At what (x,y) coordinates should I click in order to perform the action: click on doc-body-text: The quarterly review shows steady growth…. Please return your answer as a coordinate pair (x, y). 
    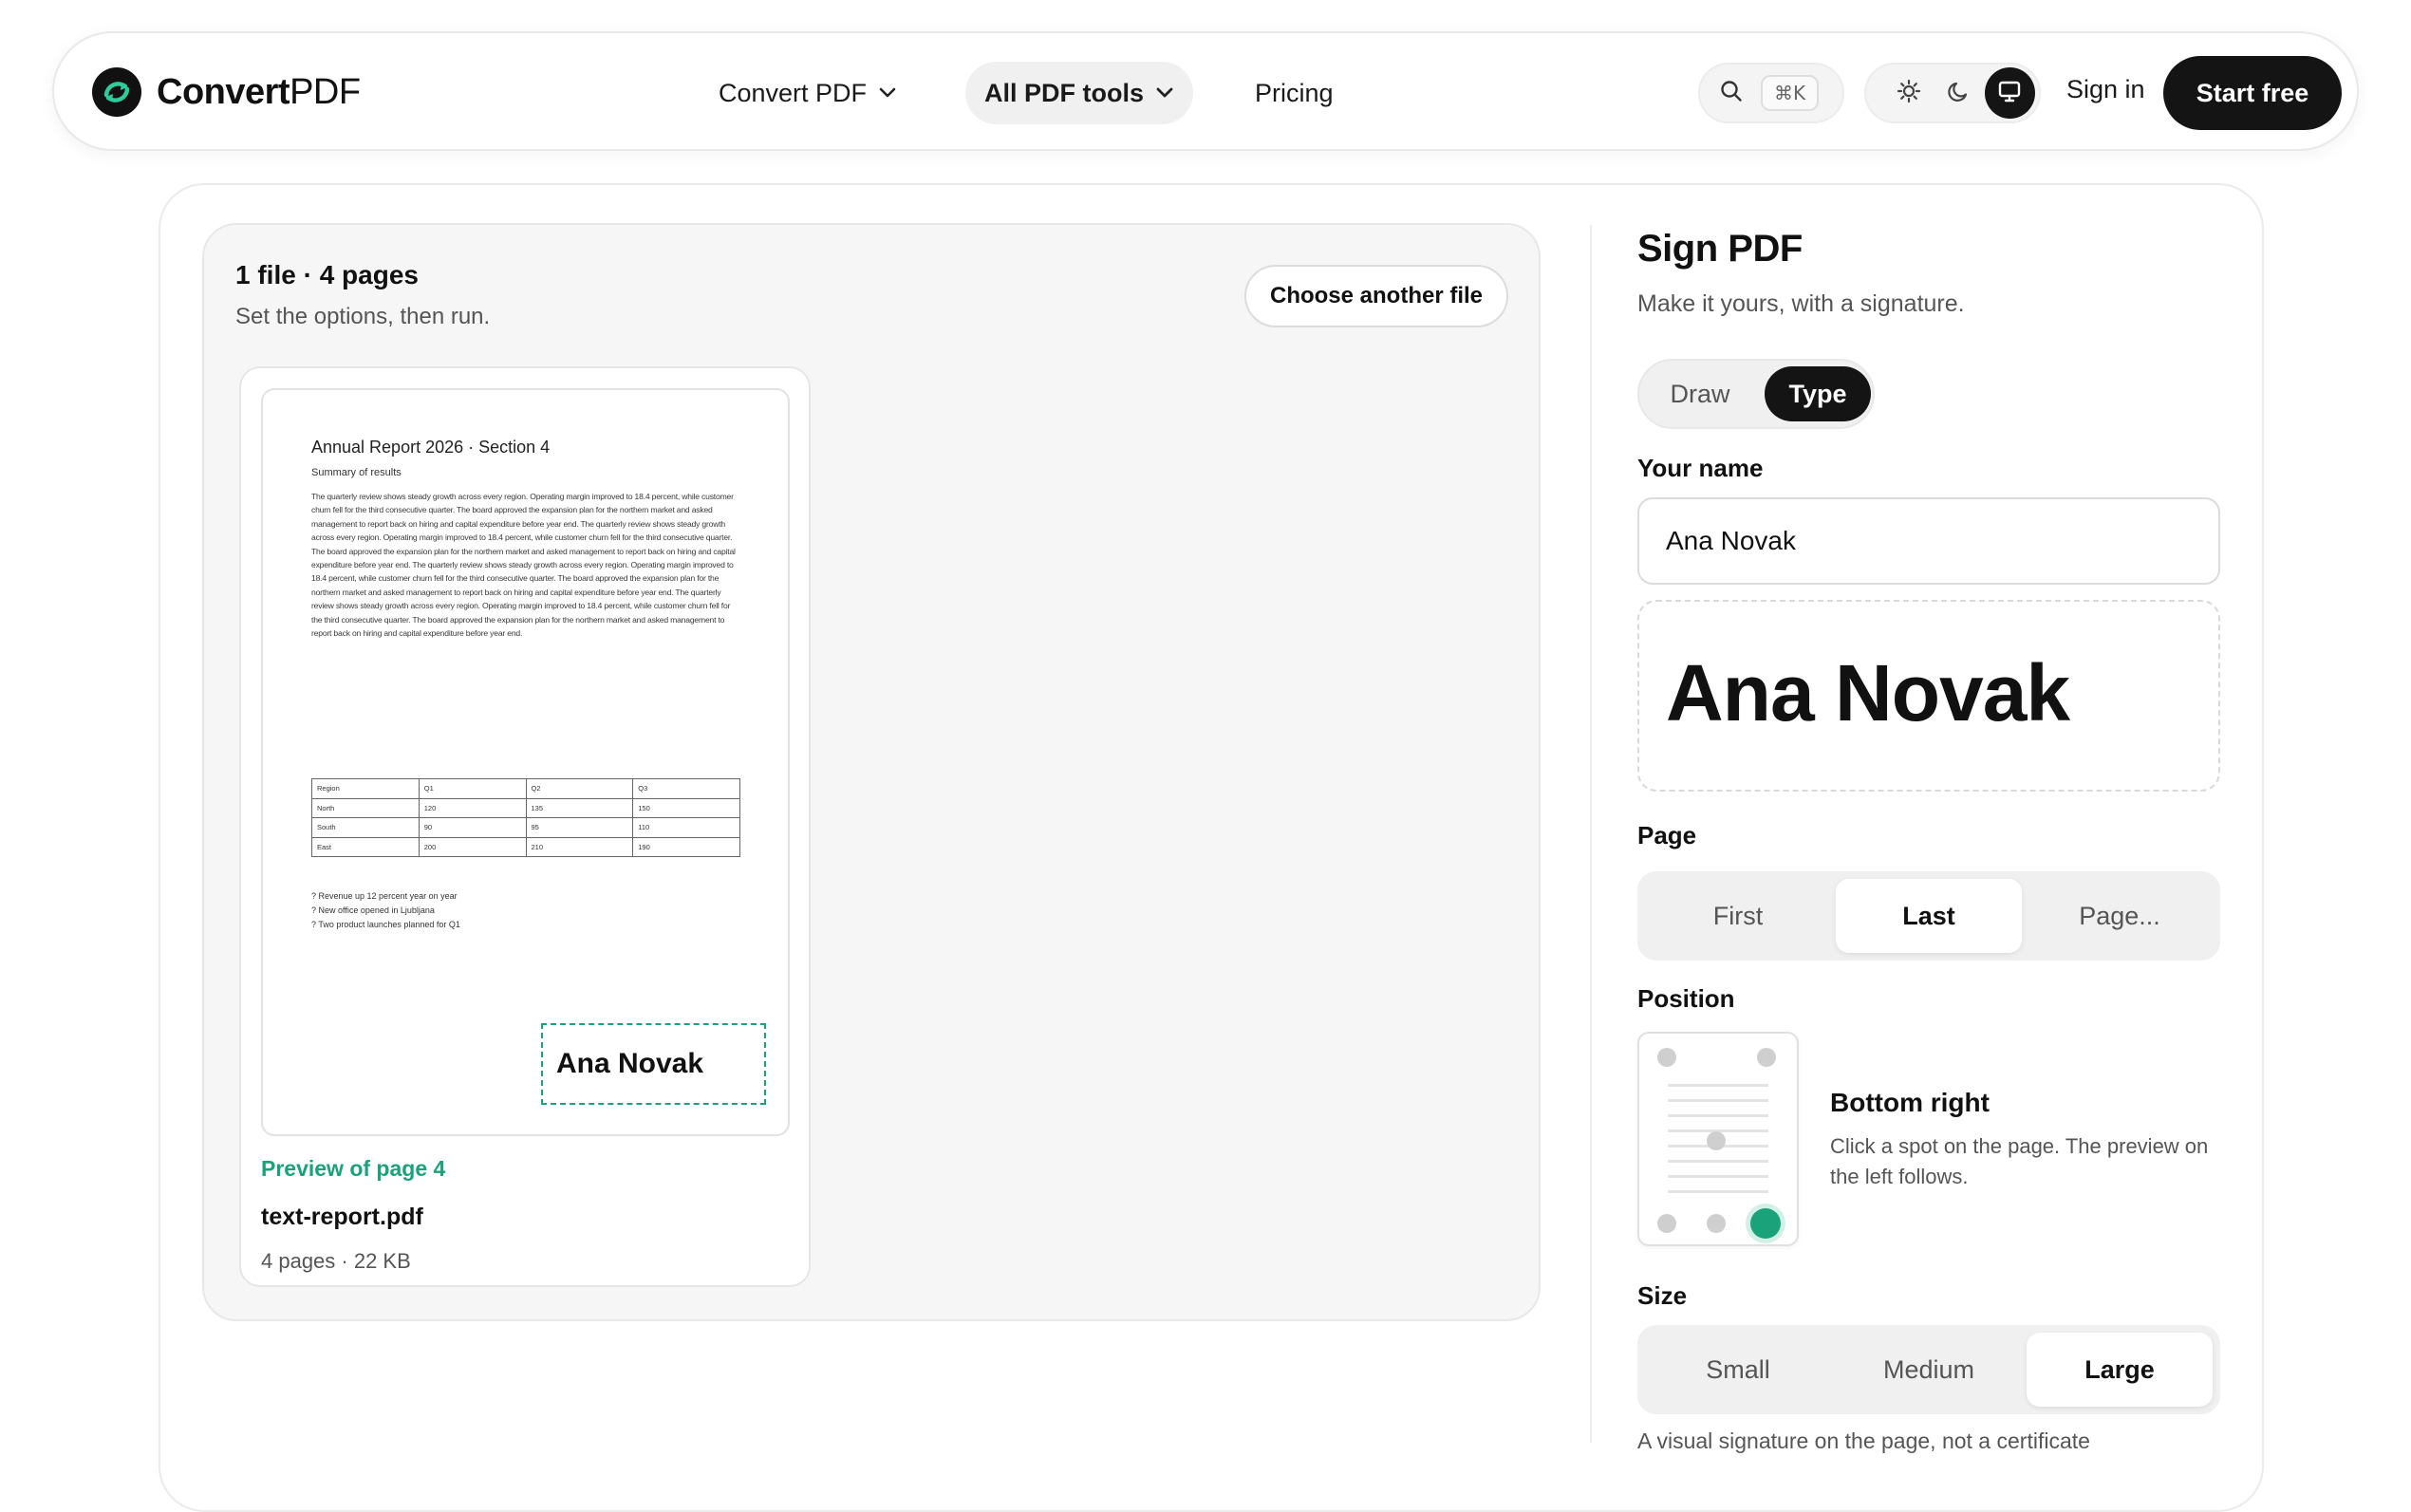
    Looking at the image, I should click on (523, 565).